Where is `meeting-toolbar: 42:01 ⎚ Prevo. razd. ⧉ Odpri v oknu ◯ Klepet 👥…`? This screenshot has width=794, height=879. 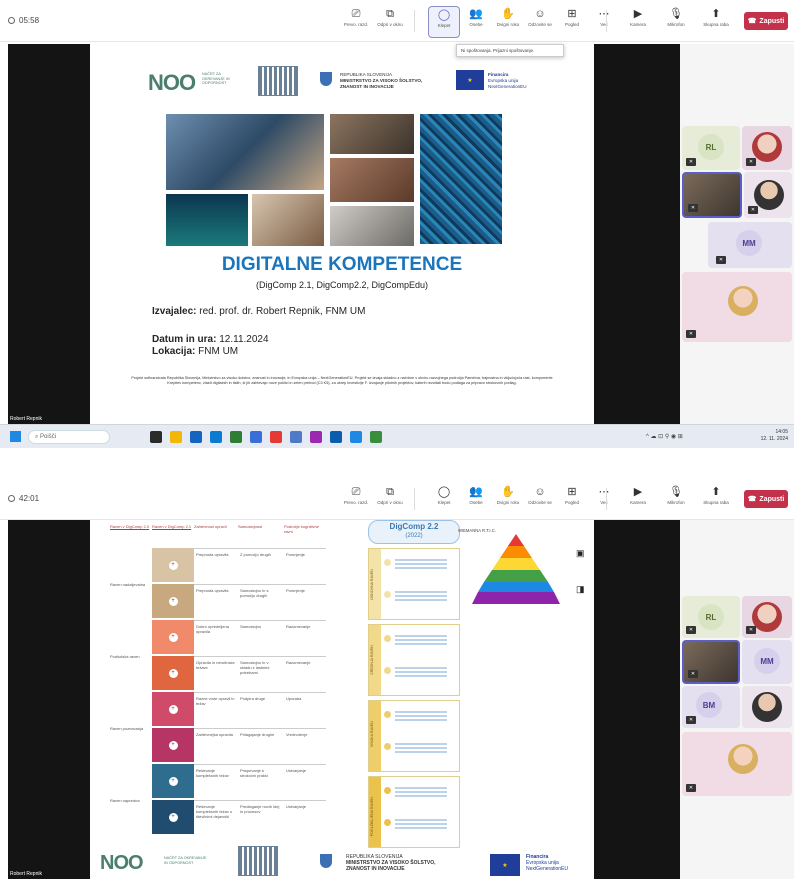 meeting-toolbar: 42:01 ⎚ Prevo. razd. ⧉ Odpri v oknu ◯ Klepet 👥… is located at coordinates (397, 499).